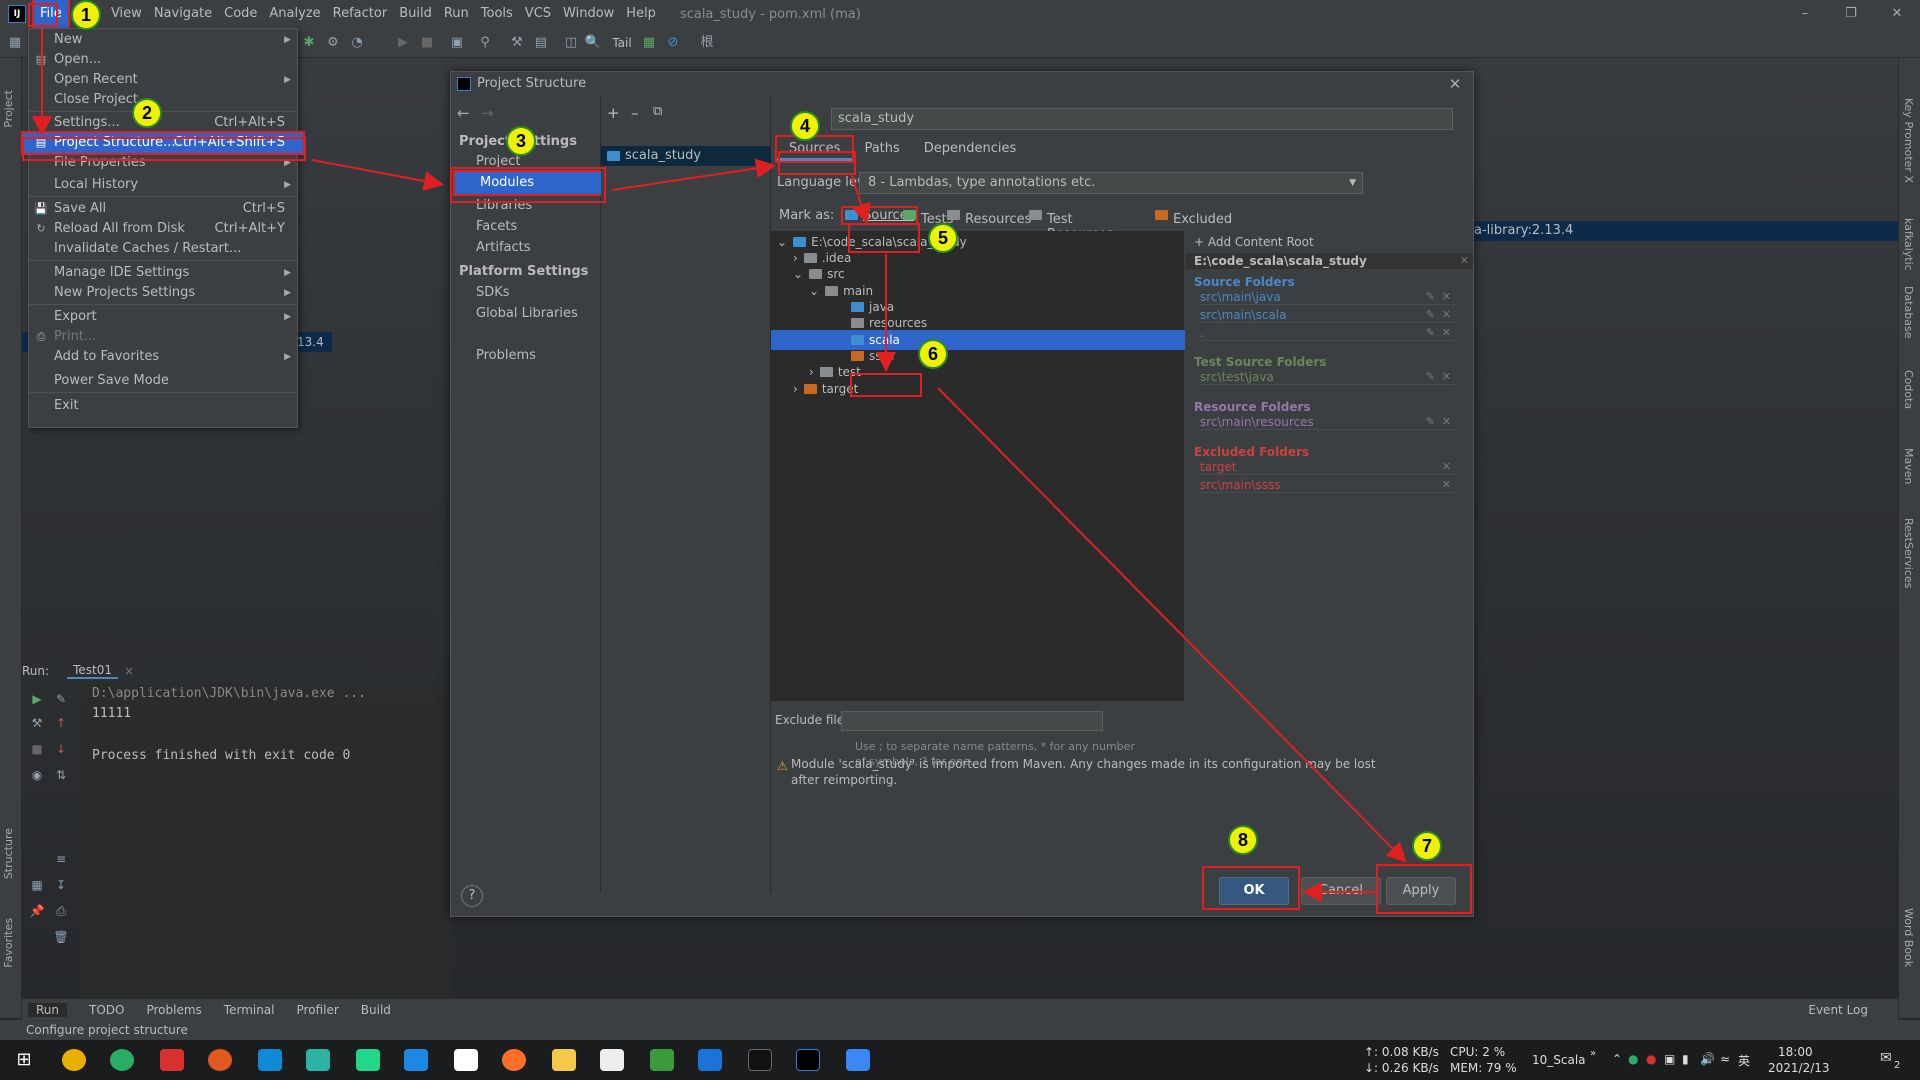 This screenshot has height=1080, width=1920. Describe the element at coordinates (1908, 466) in the screenshot. I see `side-tab-maven: Maven` at that location.